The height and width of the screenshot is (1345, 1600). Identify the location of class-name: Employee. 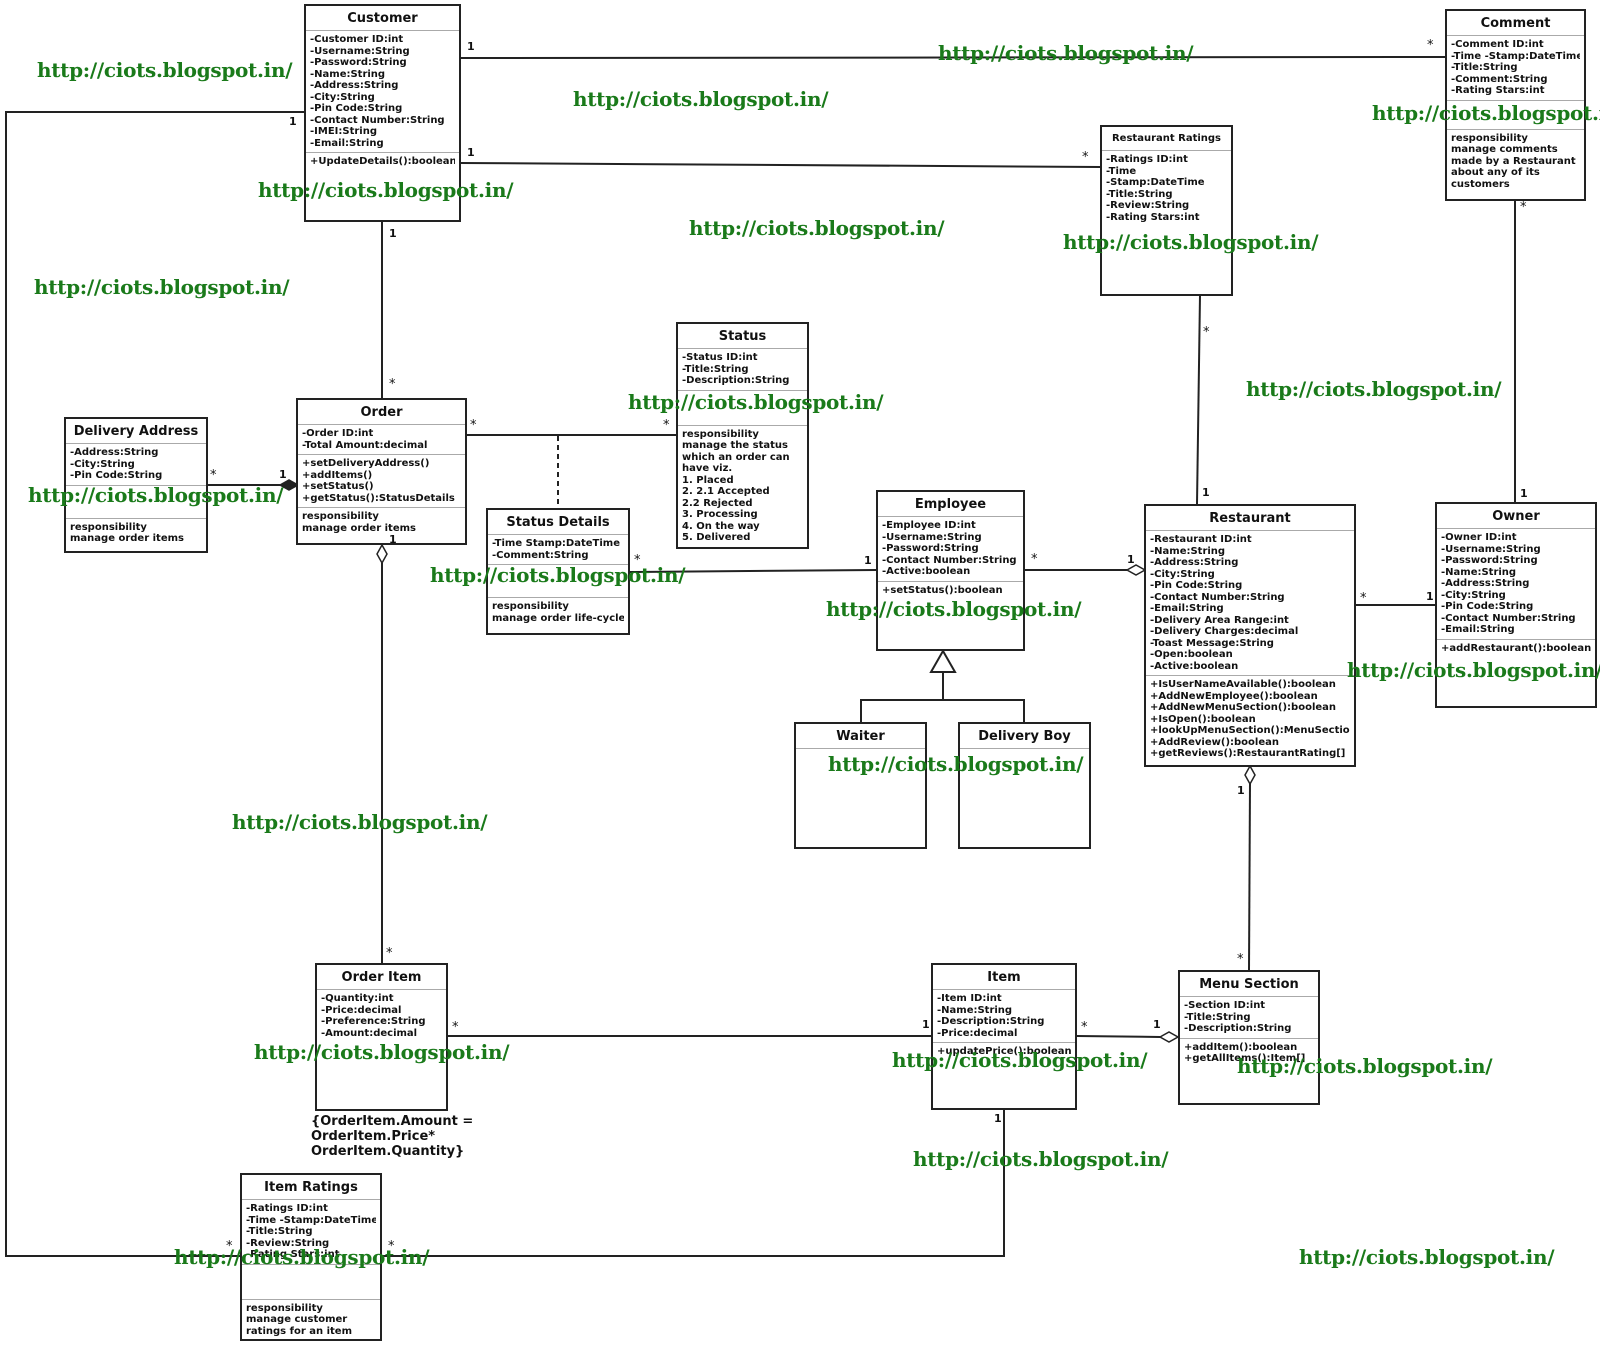
(950, 504).